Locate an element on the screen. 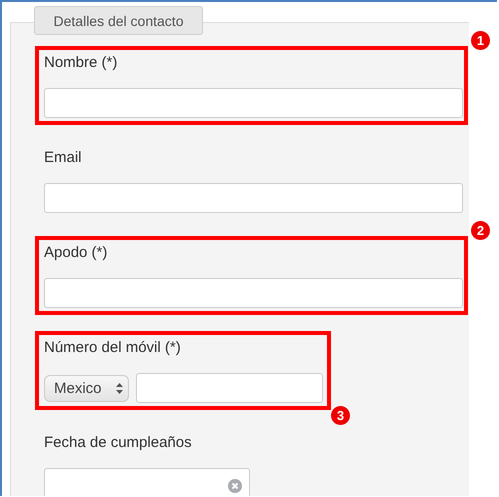 This screenshot has height=497, width=499. callout-badge: 1 is located at coordinates (480, 40).